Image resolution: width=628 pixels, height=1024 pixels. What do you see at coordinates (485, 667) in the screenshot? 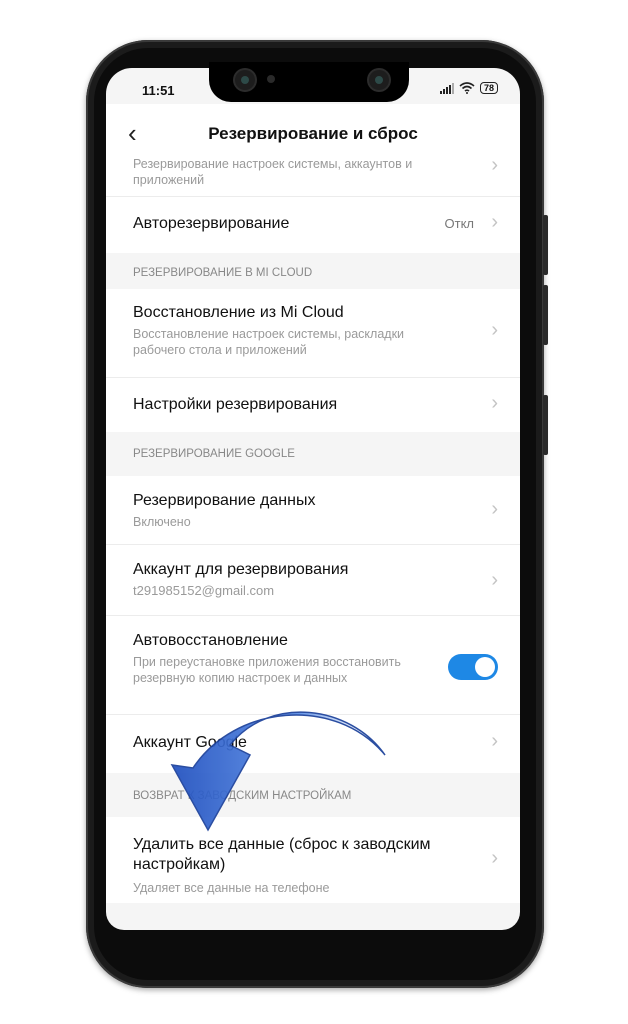
I see `toggle-knob` at bounding box center [485, 667].